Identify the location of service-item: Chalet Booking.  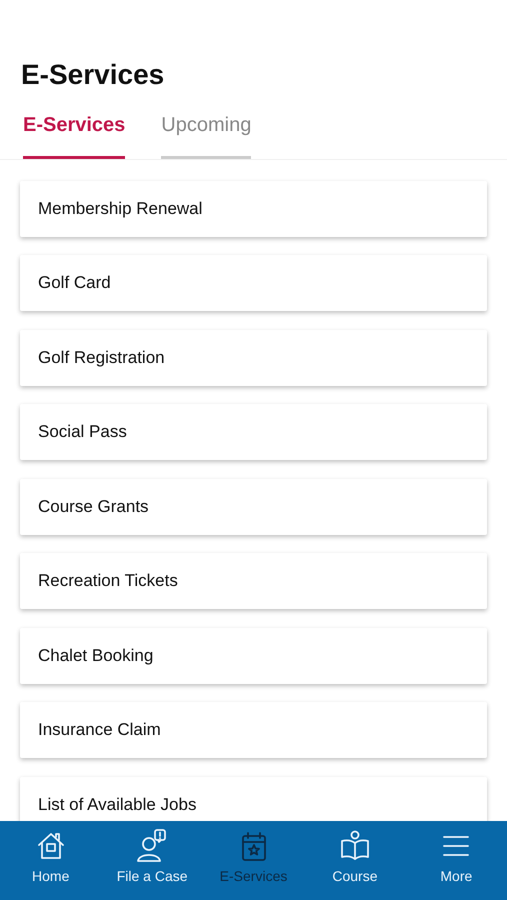
(253, 656).